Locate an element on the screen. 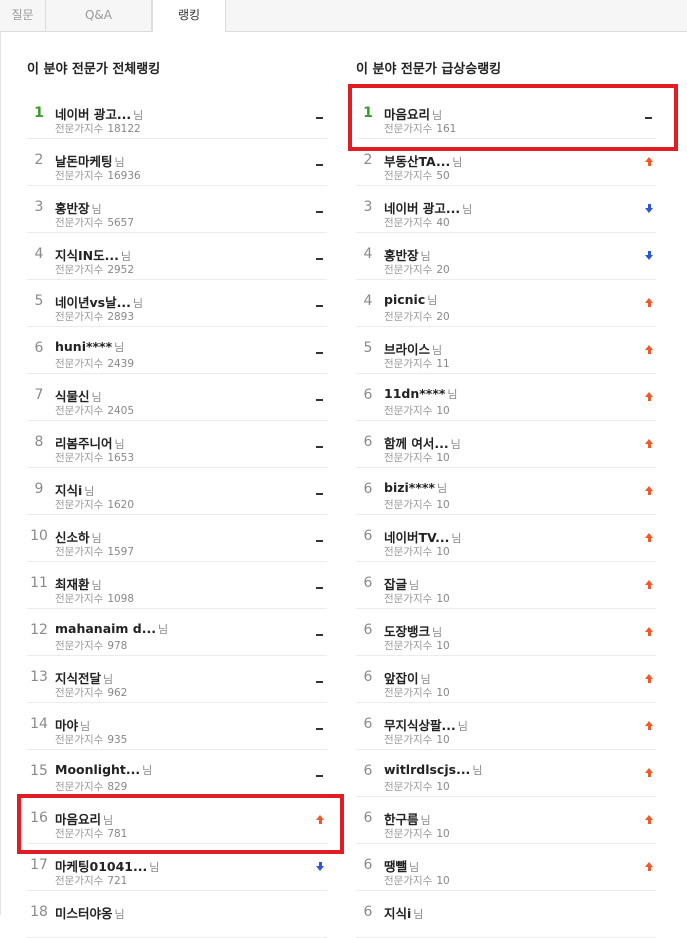  ranking-row: 6 네이버TV... 님 전문가지수 10 is located at coordinates (506, 538).